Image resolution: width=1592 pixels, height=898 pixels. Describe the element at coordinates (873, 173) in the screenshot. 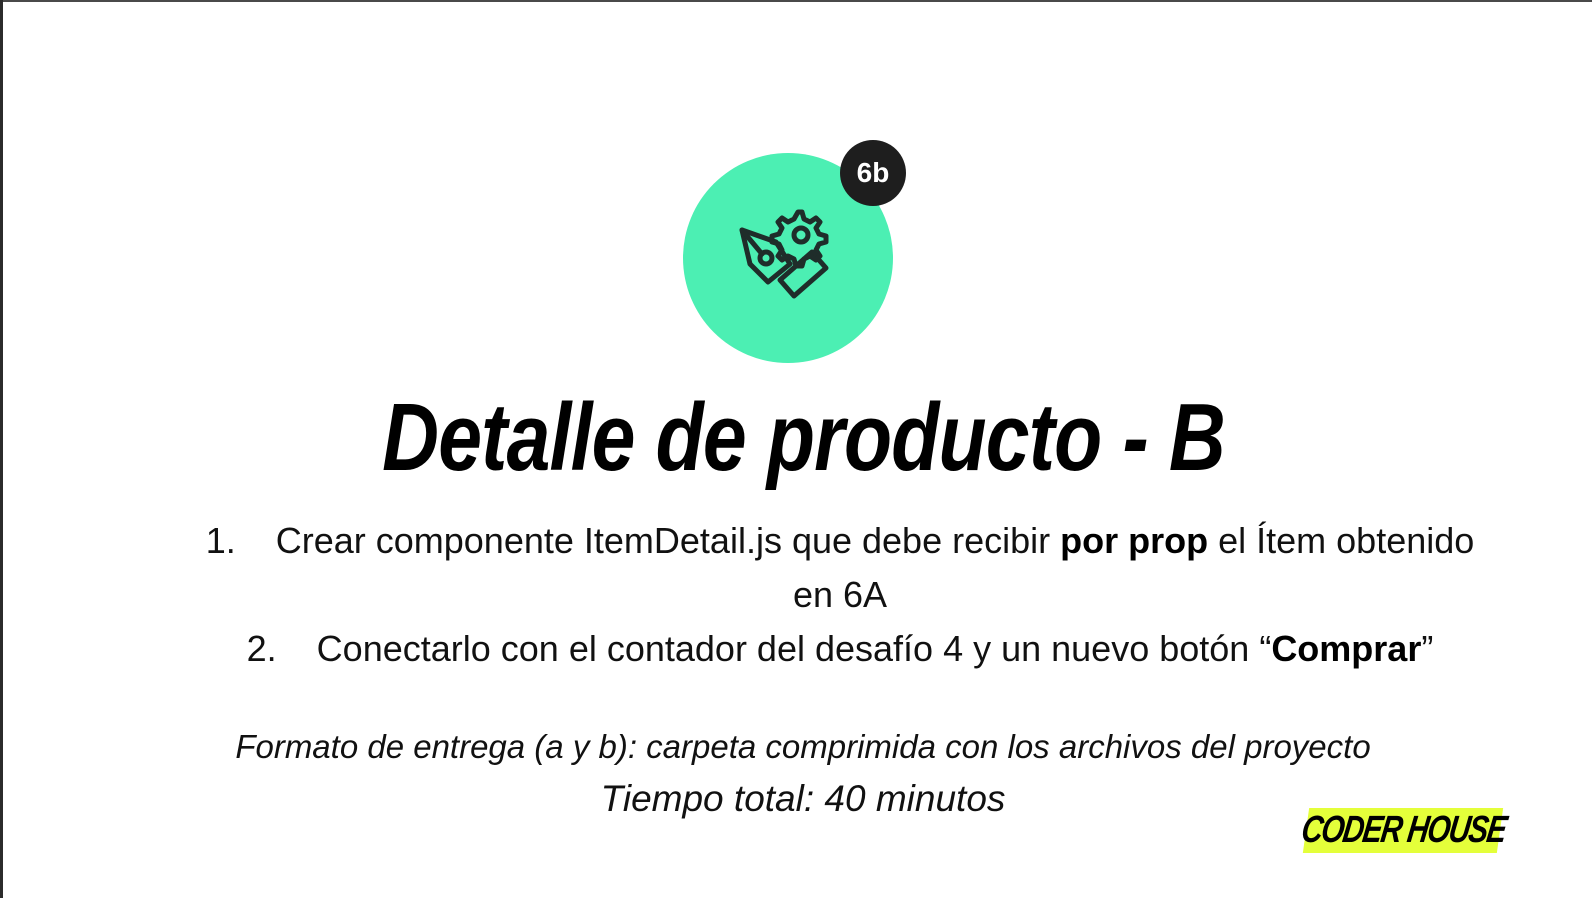

I see `activity-number-badge: 6b` at that location.